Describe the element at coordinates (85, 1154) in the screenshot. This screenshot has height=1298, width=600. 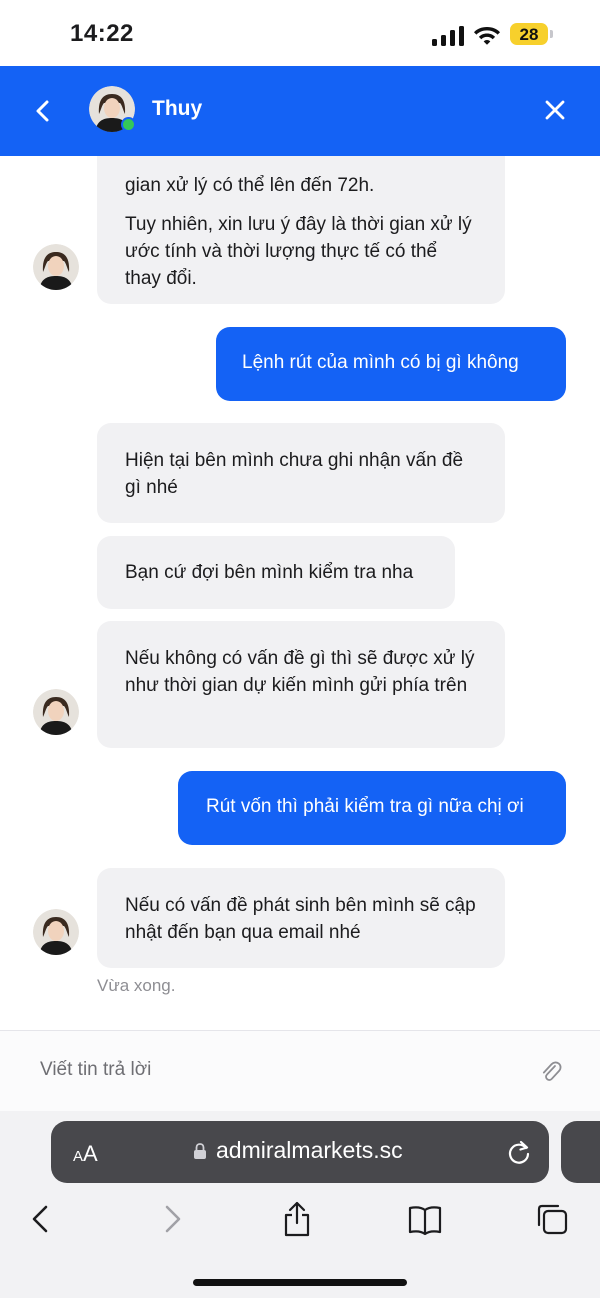
I see `text-size-button: AA` at that location.